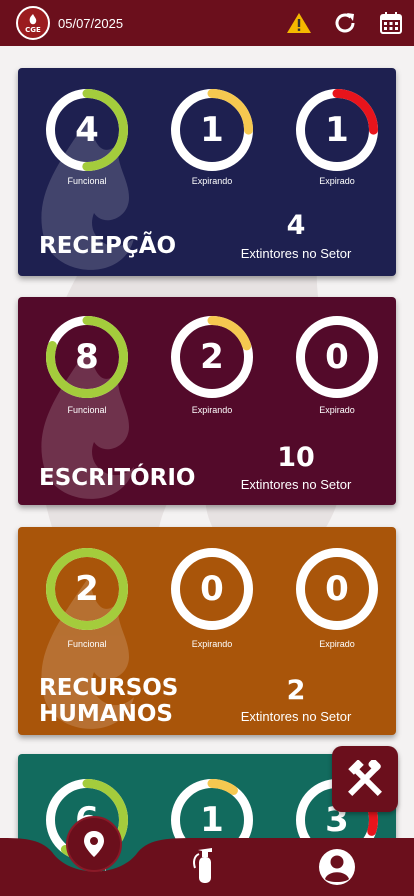 The image size is (414, 896). I want to click on nav-location-button, so click(94, 844).